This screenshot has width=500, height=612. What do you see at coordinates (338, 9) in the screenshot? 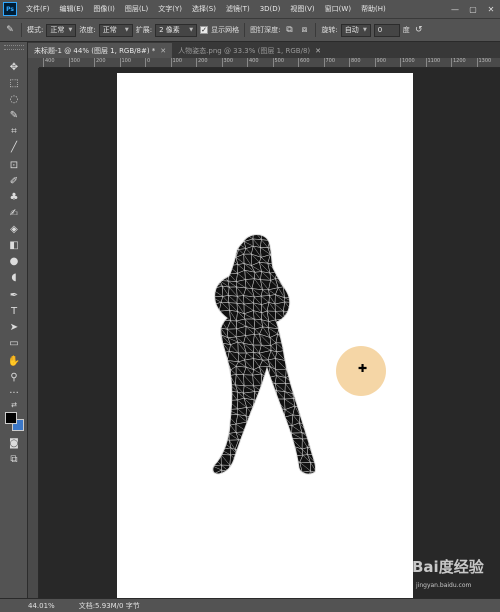
I see `menu-window: 窗口(W)` at bounding box center [338, 9].